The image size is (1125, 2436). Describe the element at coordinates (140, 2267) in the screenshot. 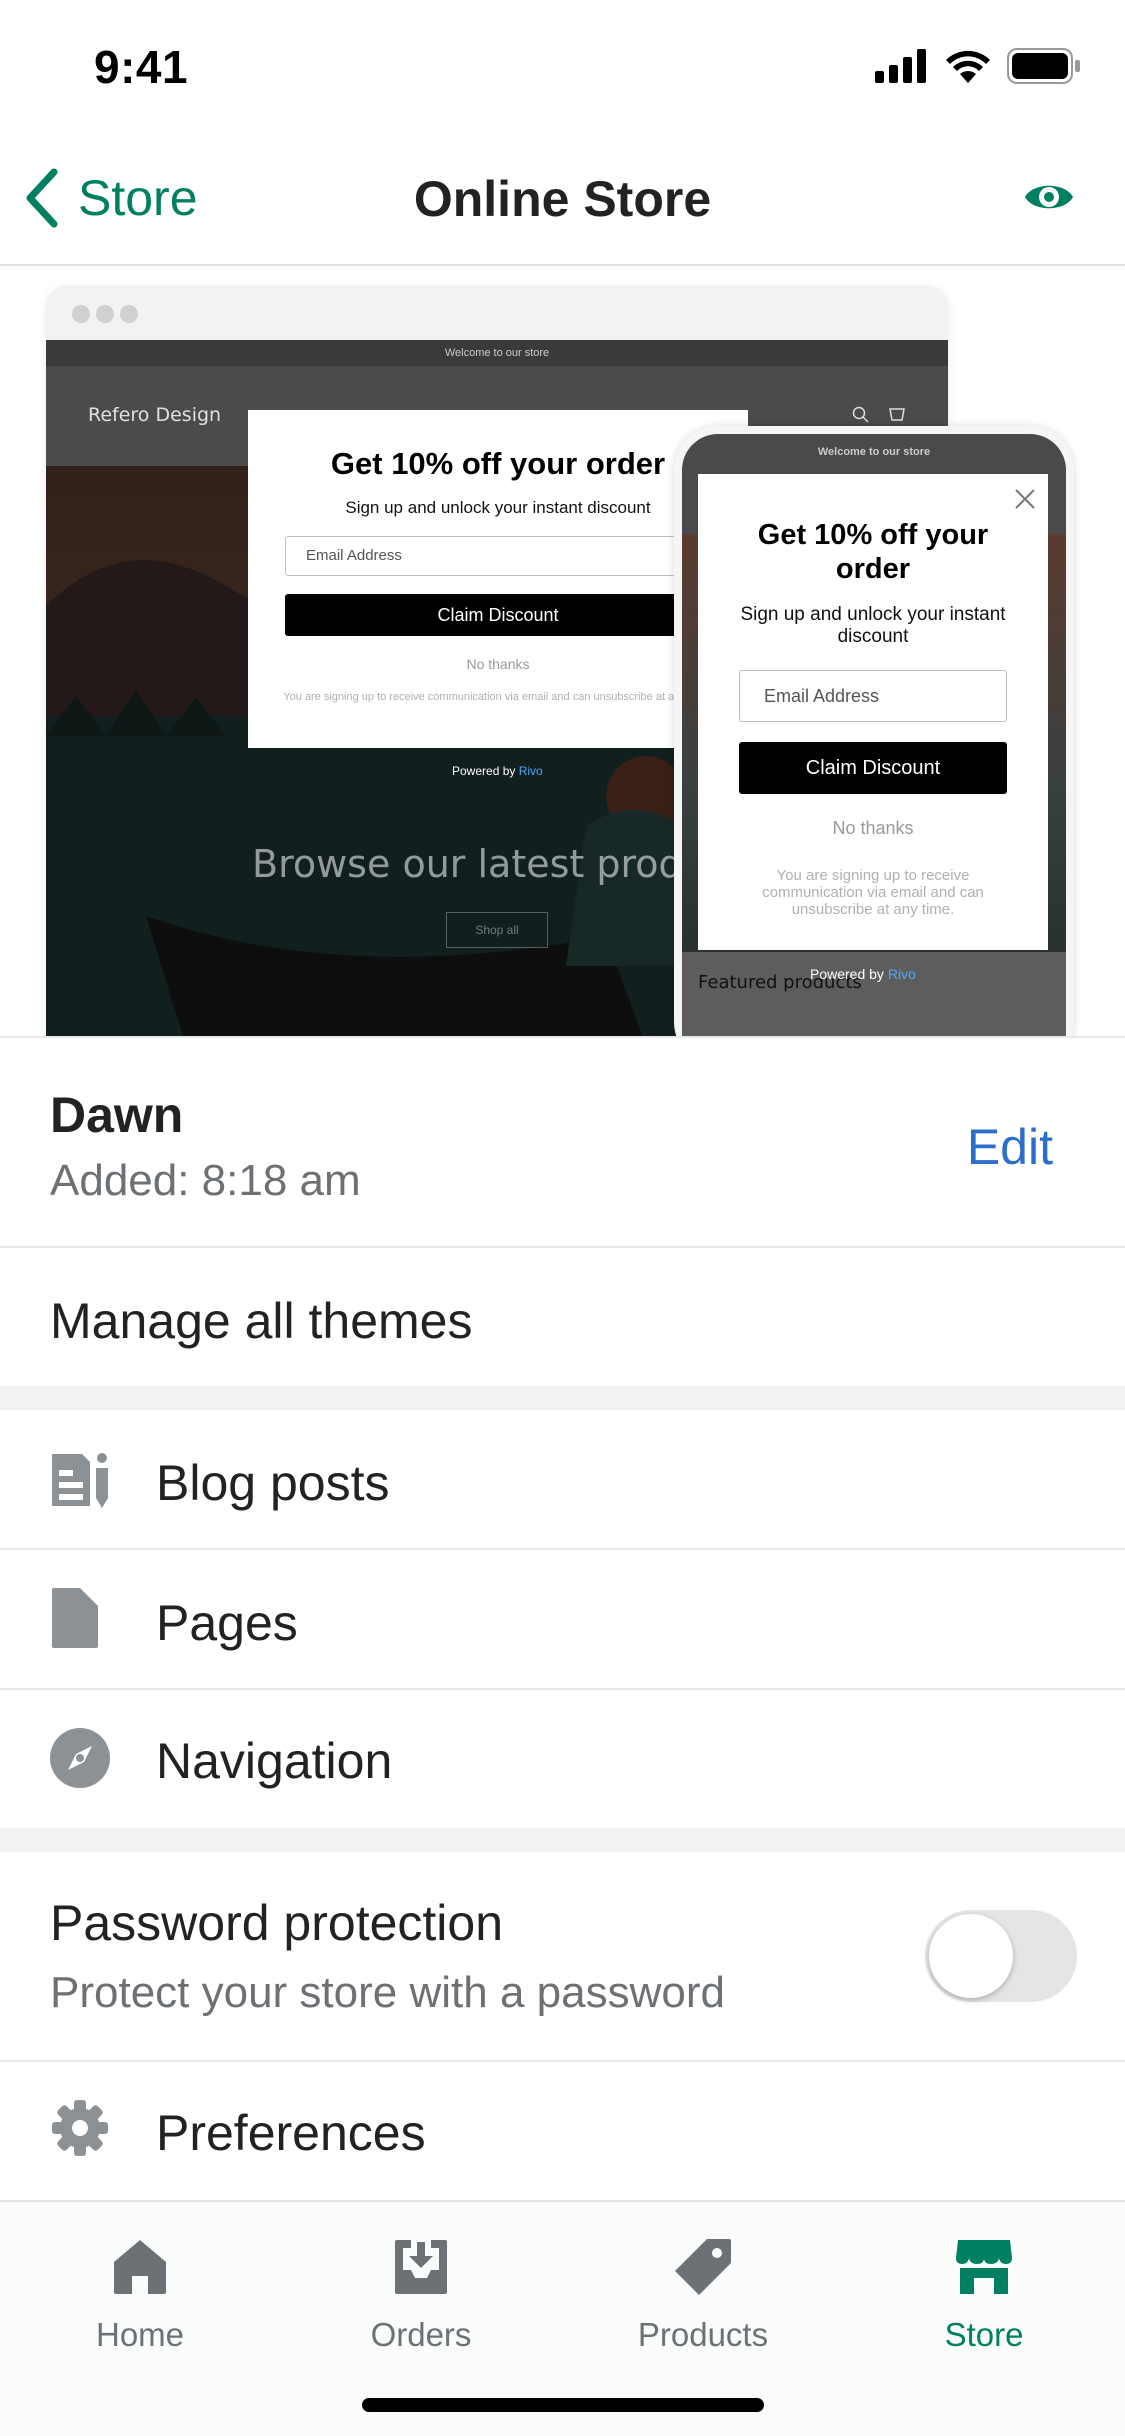

I see `home-icon` at that location.